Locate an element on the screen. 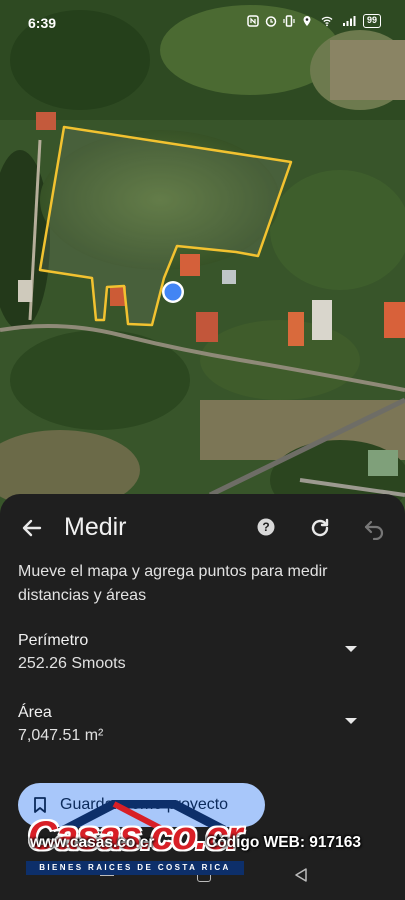 This screenshot has width=405, height=900. alarm-icon is located at coordinates (271, 21).